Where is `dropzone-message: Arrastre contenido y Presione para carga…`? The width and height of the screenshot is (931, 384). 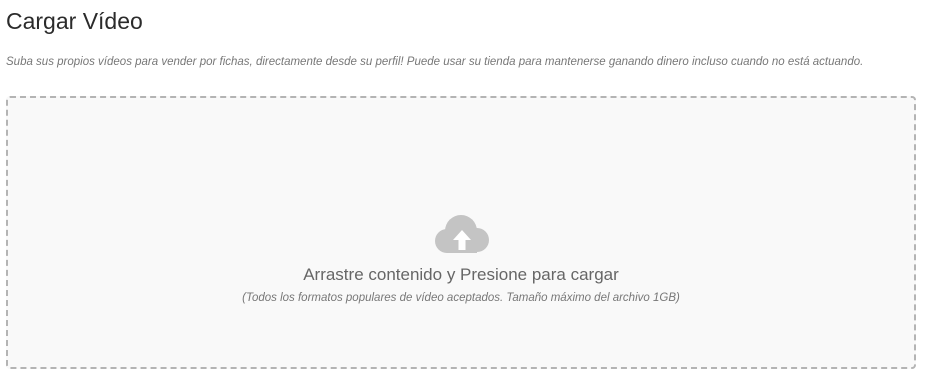
dropzone-message: Arrastre contenido y Presione para carga… is located at coordinates (461, 274).